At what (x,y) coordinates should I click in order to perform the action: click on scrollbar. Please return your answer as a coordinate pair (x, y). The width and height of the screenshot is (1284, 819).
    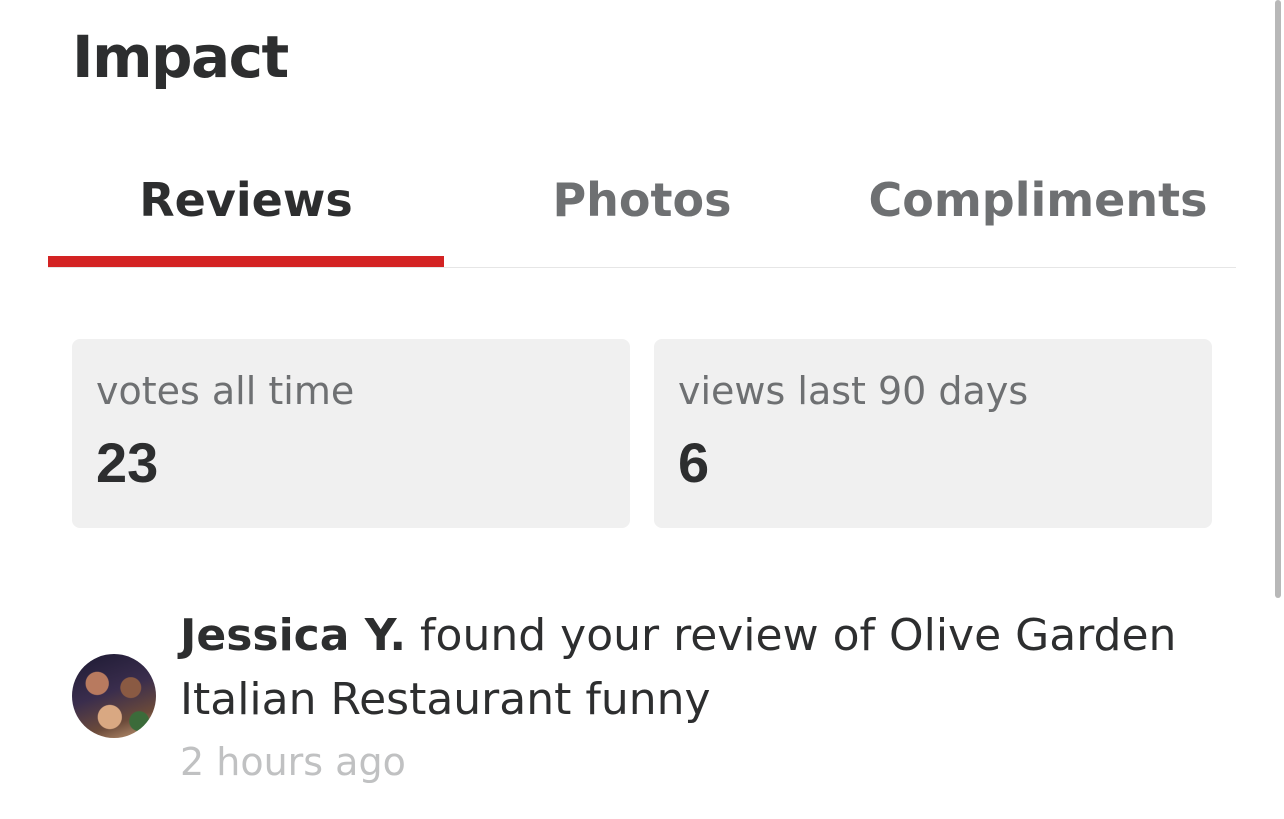
    Looking at the image, I should click on (1278, 299).